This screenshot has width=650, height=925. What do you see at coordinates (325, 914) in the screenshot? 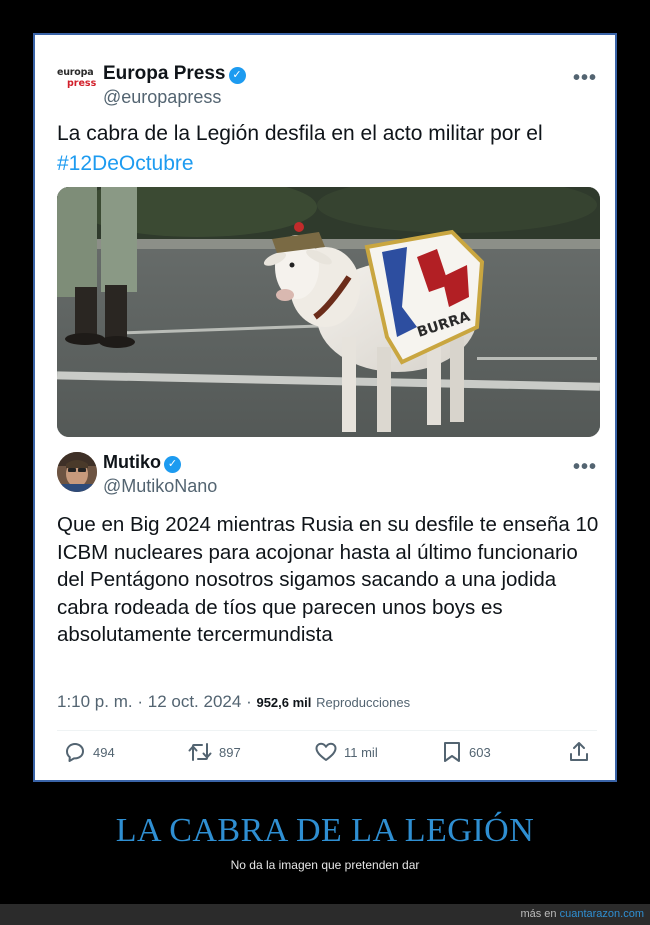
I see `footer-bar: más en cuantarazon.com` at bounding box center [325, 914].